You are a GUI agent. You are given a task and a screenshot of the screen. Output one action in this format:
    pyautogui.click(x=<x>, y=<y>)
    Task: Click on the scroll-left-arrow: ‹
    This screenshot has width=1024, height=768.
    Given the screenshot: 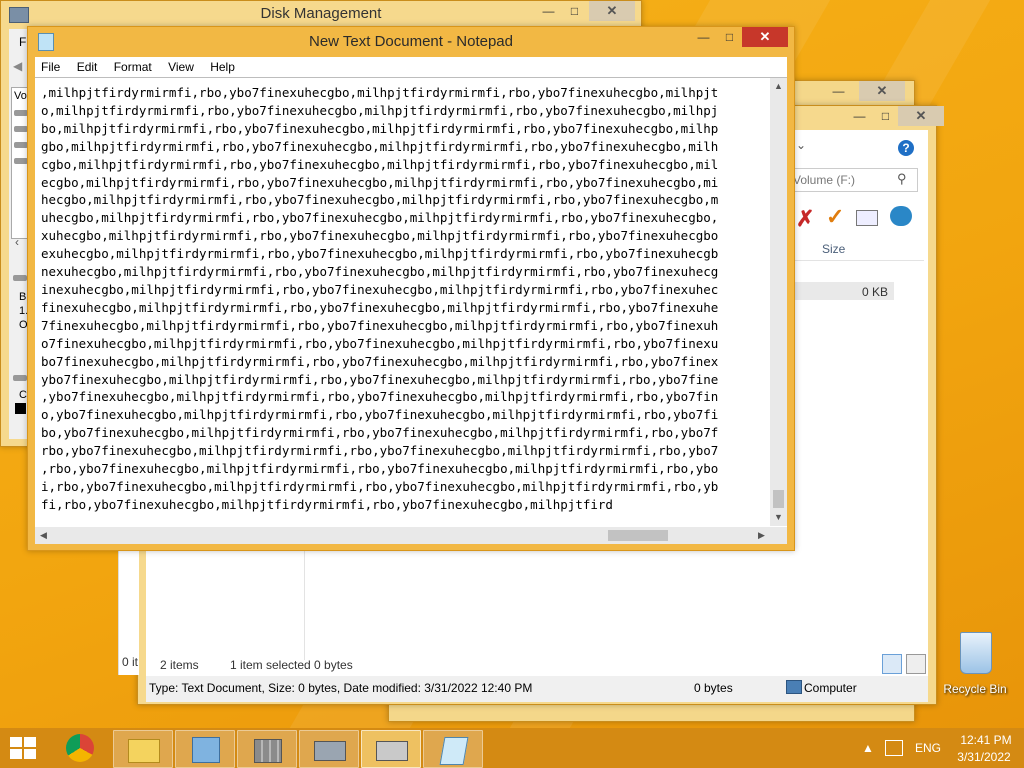 What is the action you would take?
    pyautogui.click(x=17, y=242)
    